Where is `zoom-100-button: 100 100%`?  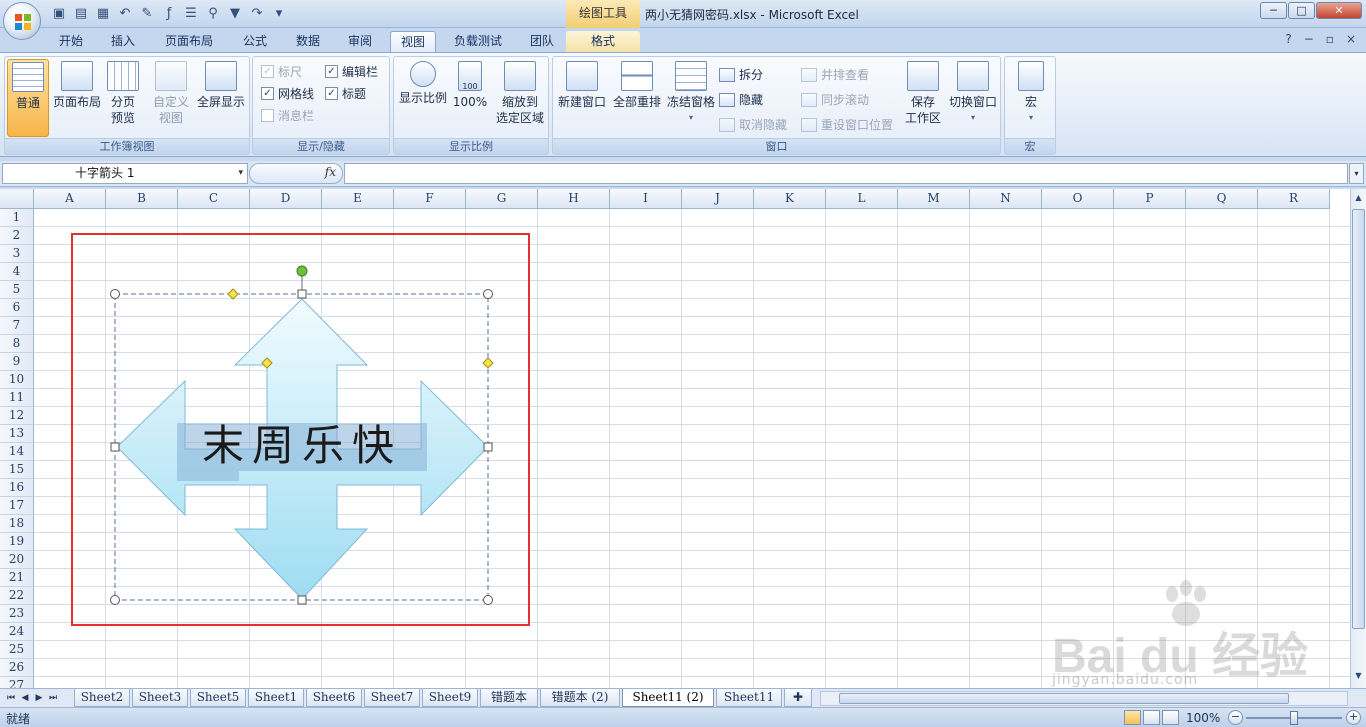 zoom-100-button: 100 100% is located at coordinates (470, 84).